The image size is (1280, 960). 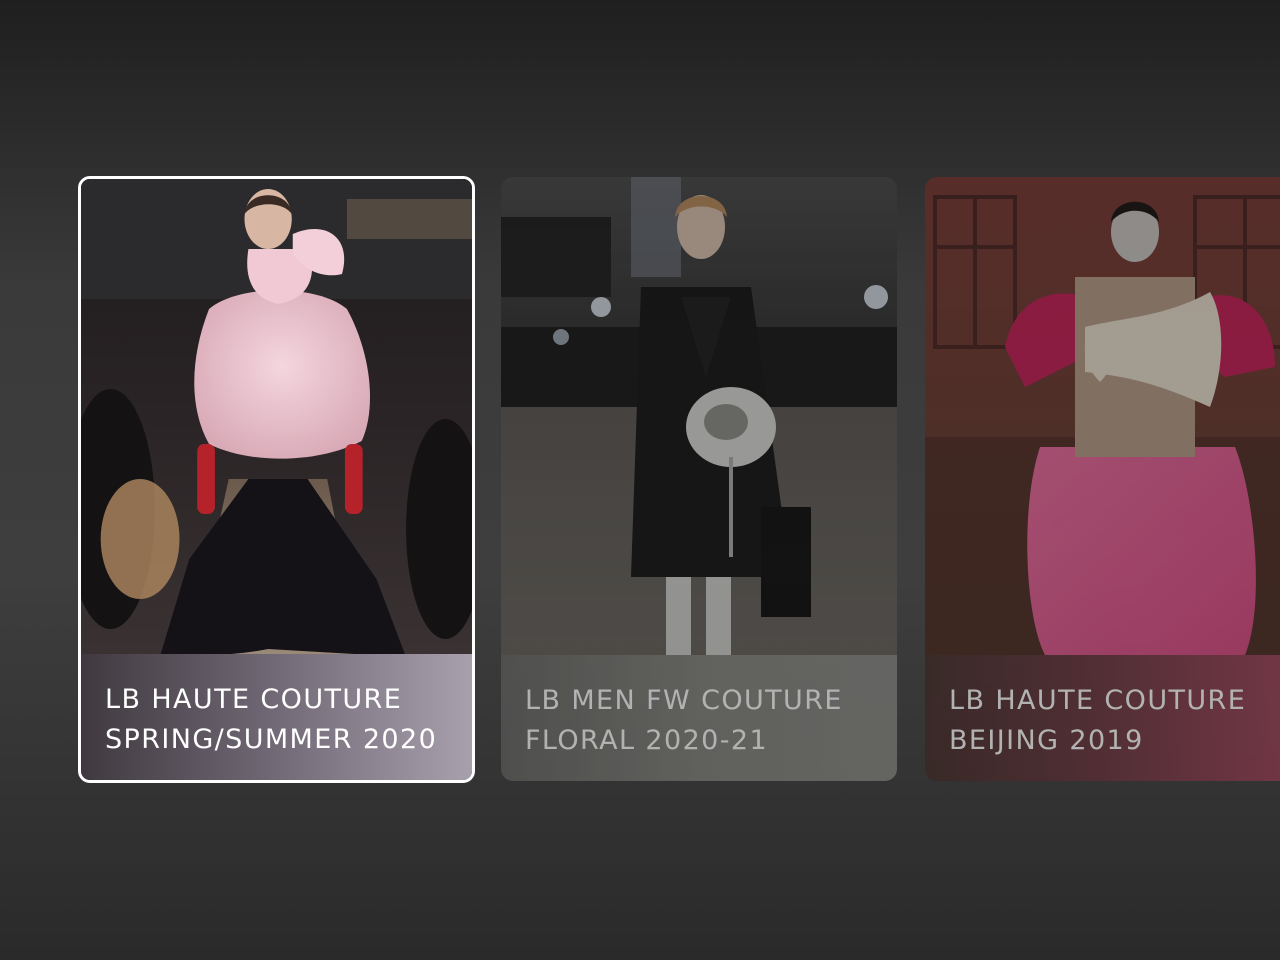 I want to click on card-title-line-1: LB MEN FW COUTURE, so click(x=684, y=700).